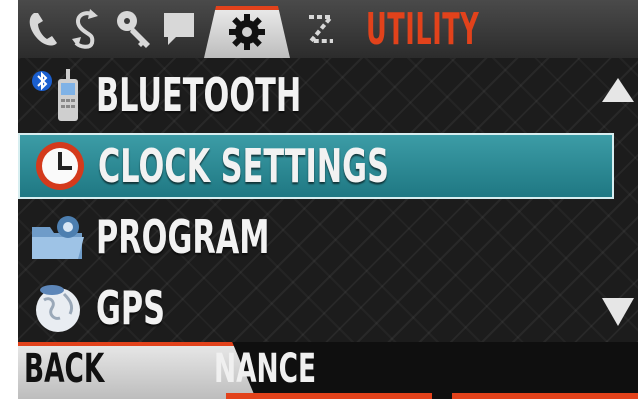  What do you see at coordinates (179, 29) in the screenshot?
I see `message-icon` at bounding box center [179, 29].